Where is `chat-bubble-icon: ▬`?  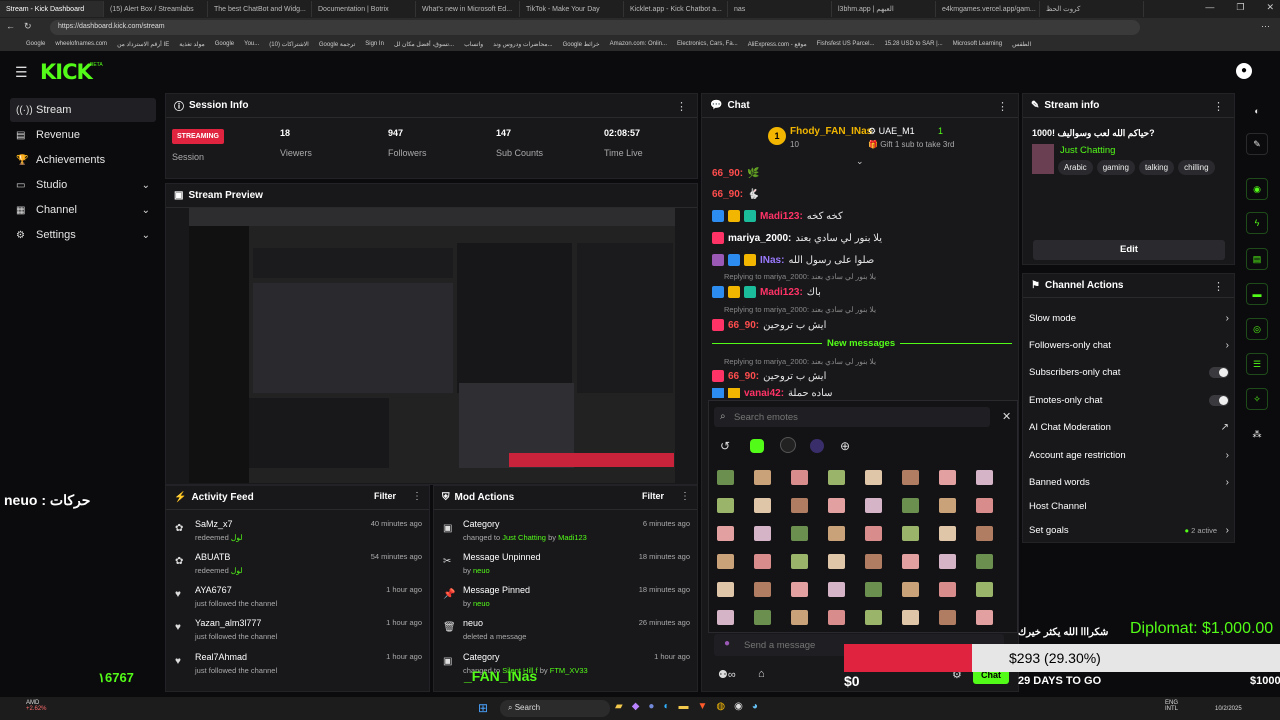 chat-bubble-icon: ▬ is located at coordinates (1257, 294).